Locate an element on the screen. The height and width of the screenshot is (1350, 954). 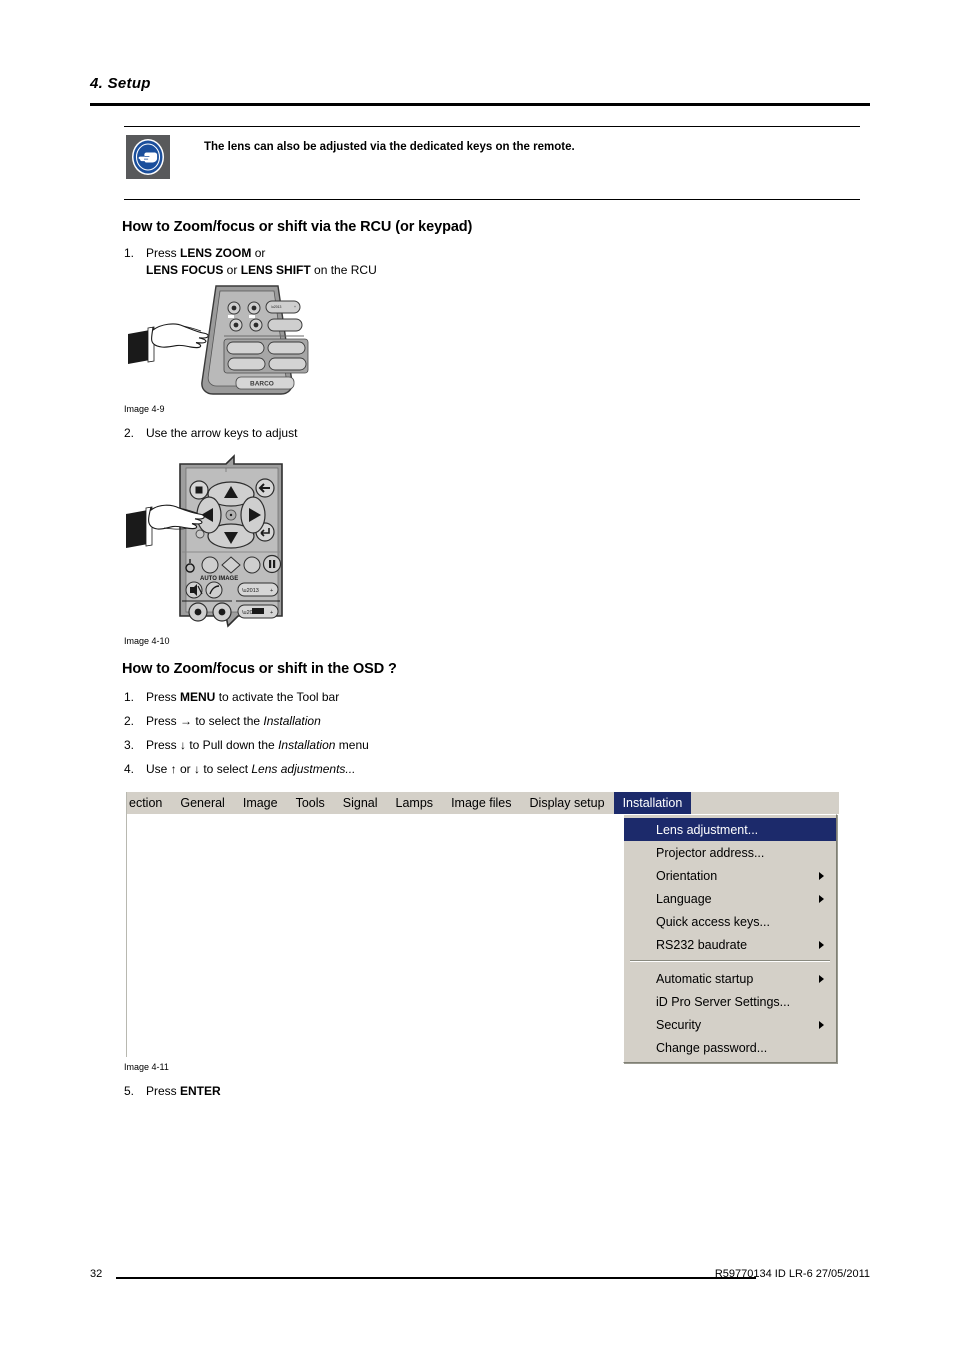
step-text: Press ENTER is located at coordinates (183, 1091).